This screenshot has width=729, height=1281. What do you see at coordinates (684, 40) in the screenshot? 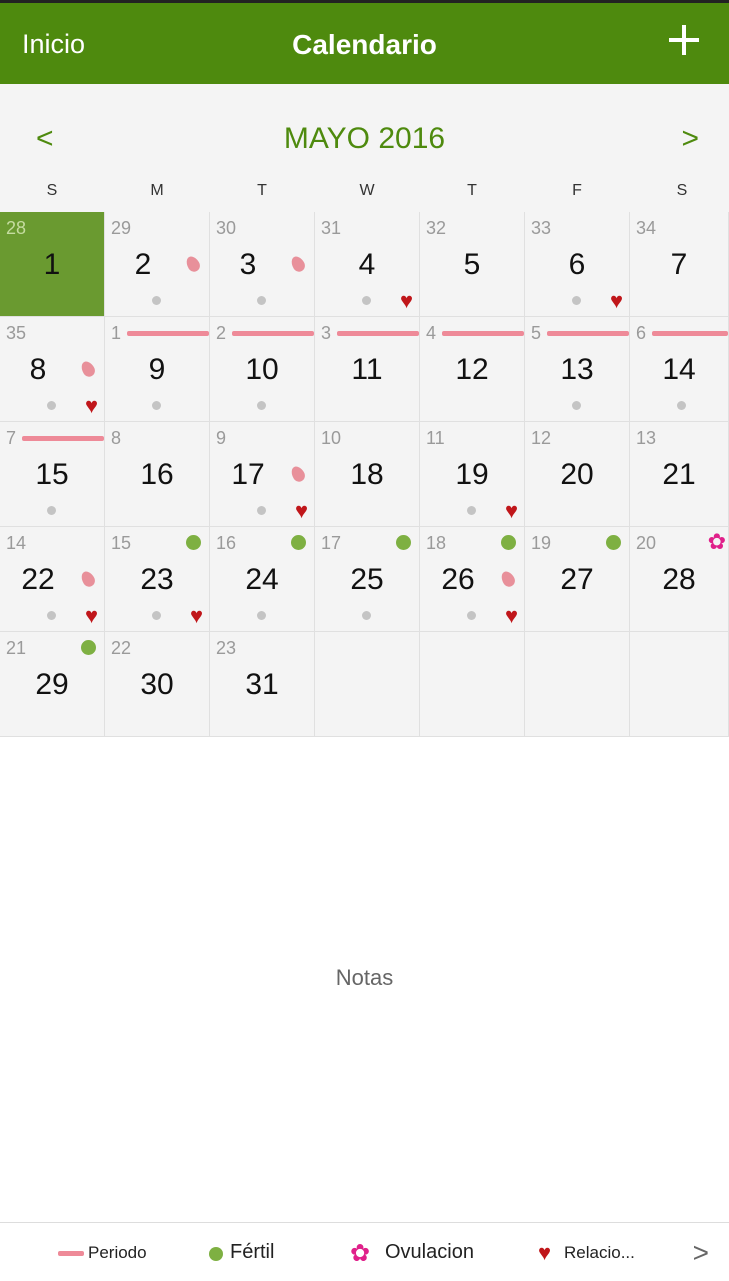
I see `add-icon` at bounding box center [684, 40].